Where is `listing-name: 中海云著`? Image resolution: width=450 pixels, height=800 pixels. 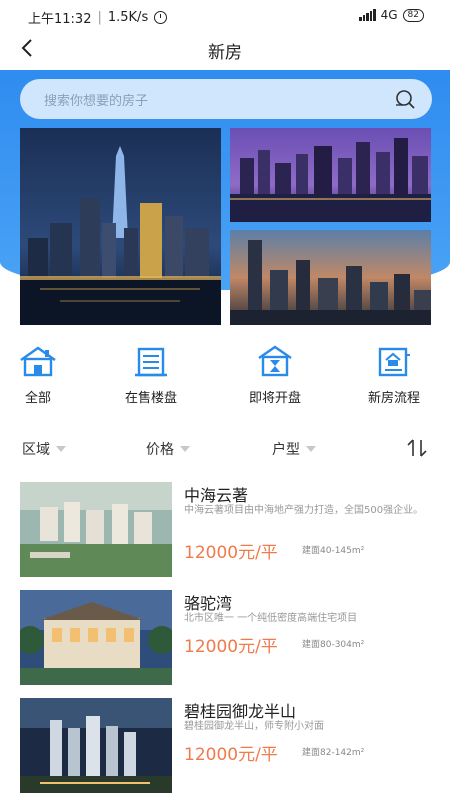
listing-name: 中海云著 is located at coordinates (216, 495).